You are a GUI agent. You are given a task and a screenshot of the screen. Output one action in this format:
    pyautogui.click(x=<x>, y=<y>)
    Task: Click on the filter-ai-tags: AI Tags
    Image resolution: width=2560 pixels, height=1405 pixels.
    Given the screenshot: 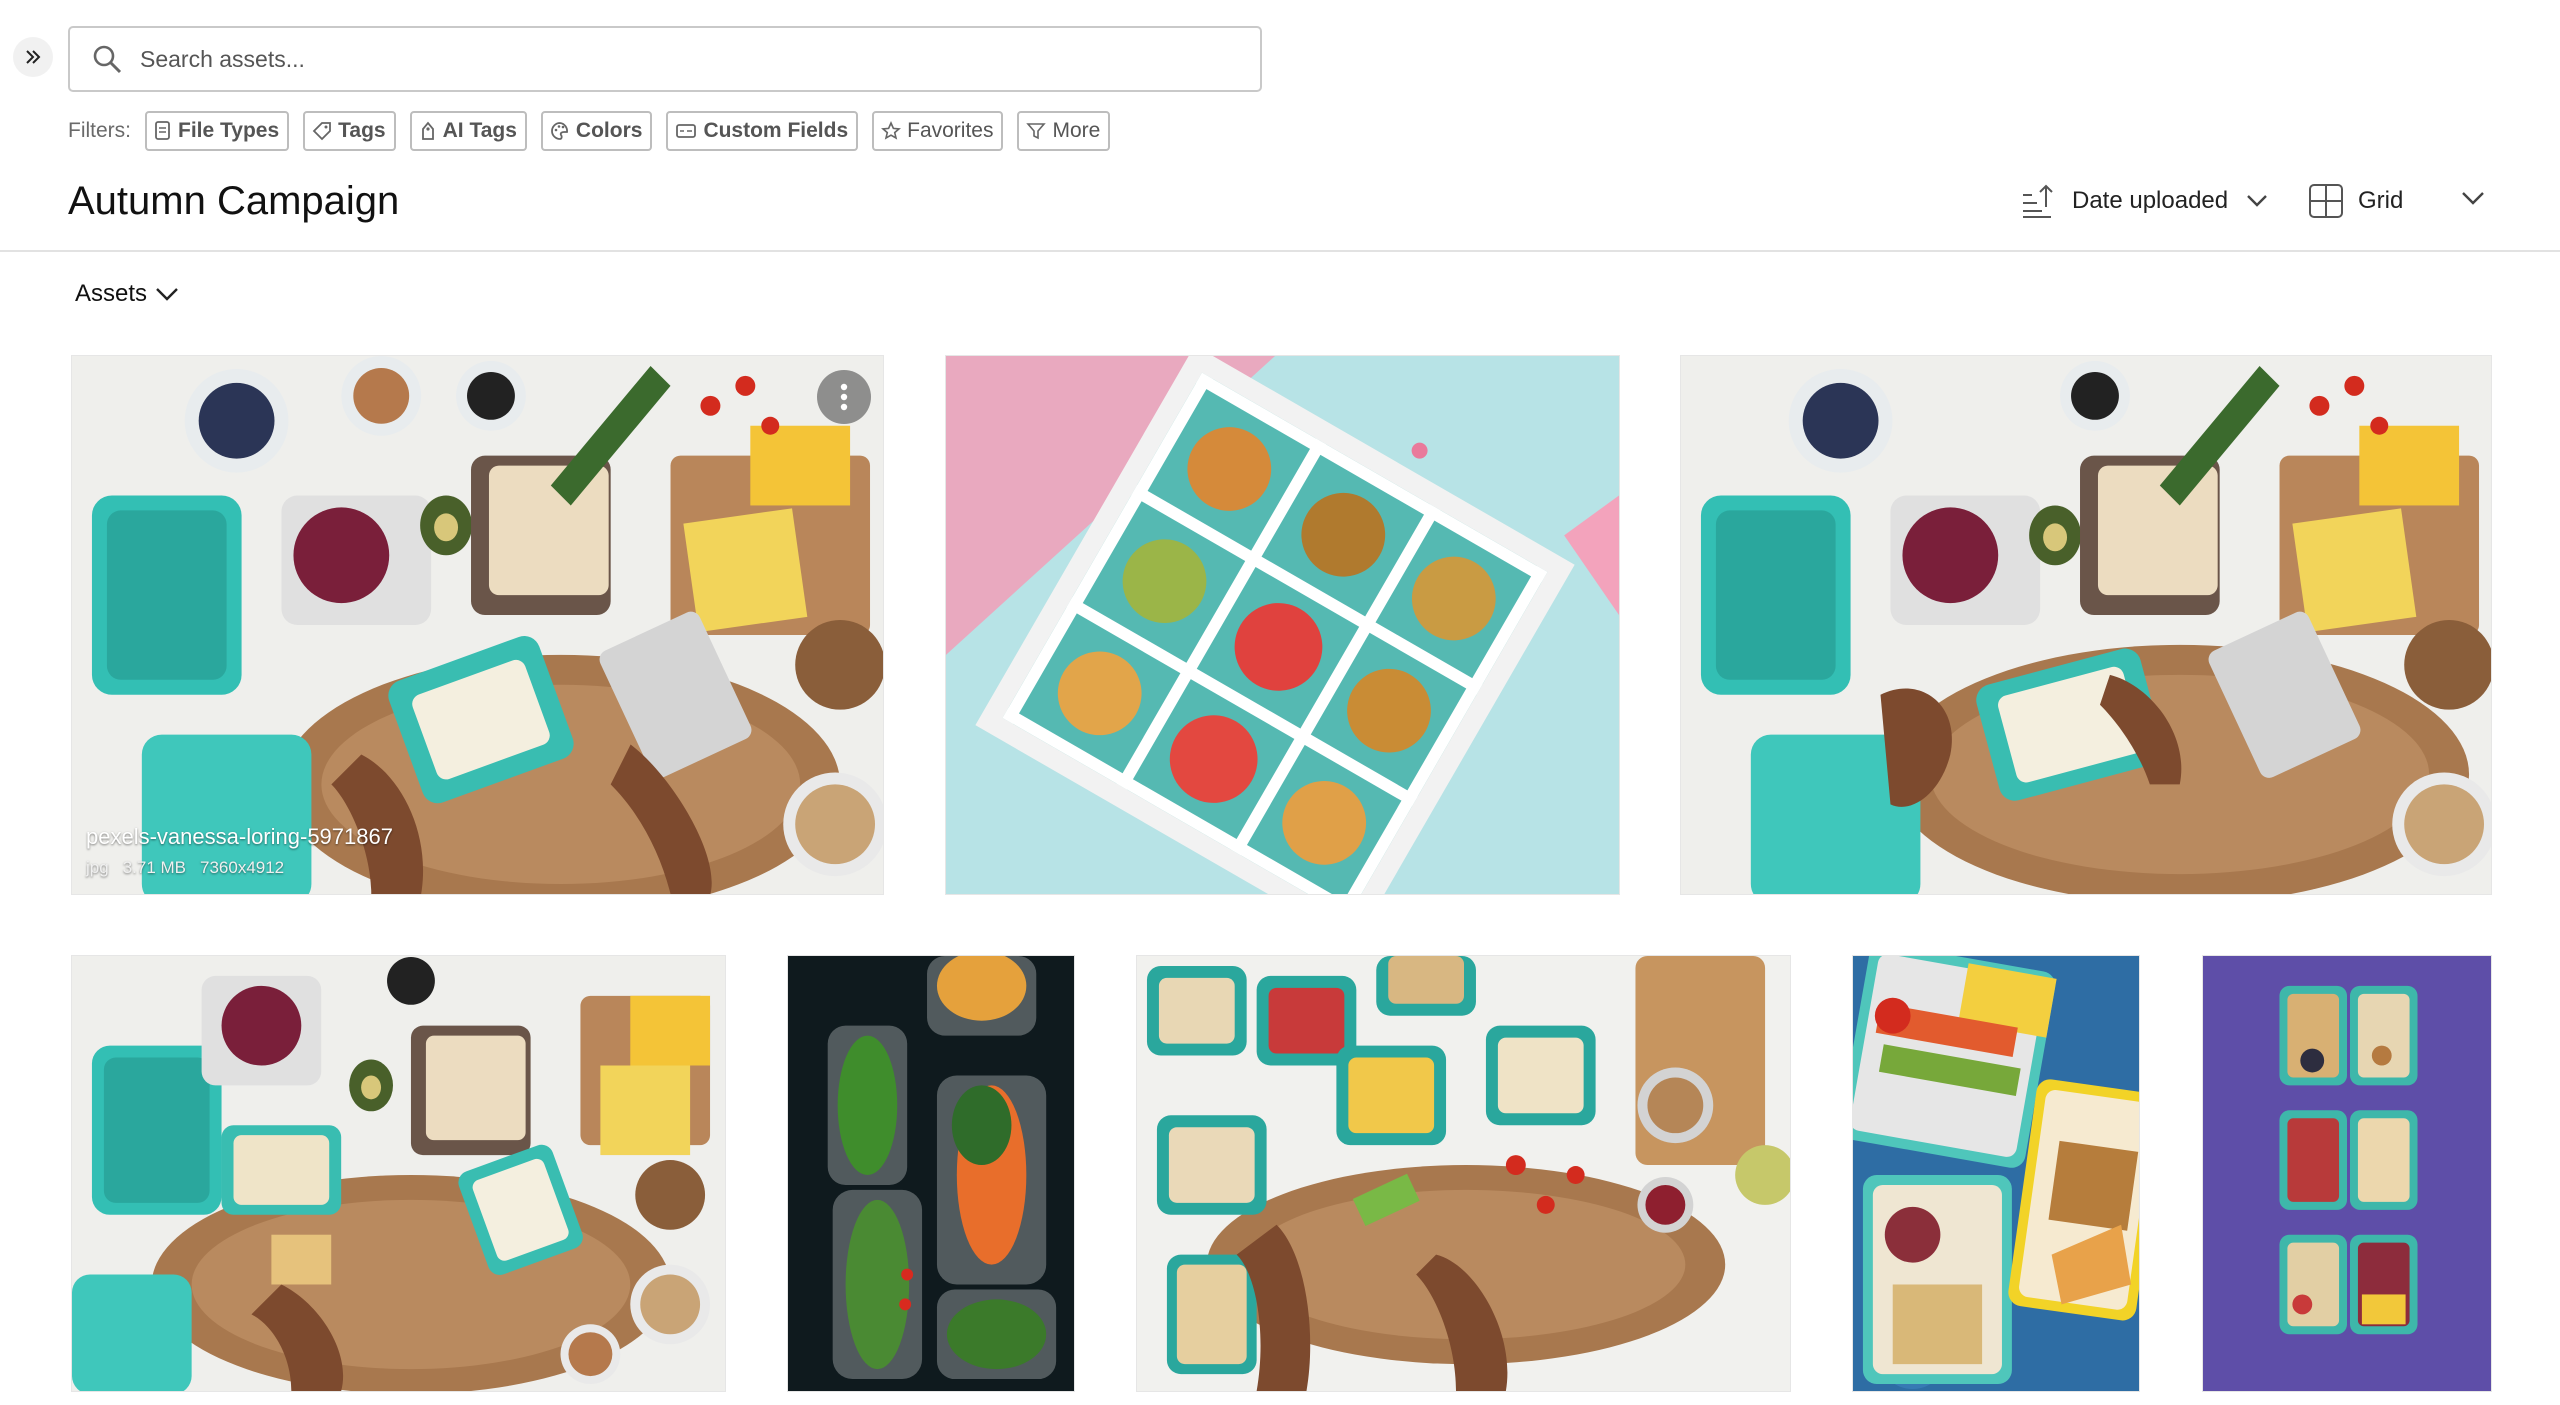 What is the action you would take?
    pyautogui.click(x=468, y=131)
    